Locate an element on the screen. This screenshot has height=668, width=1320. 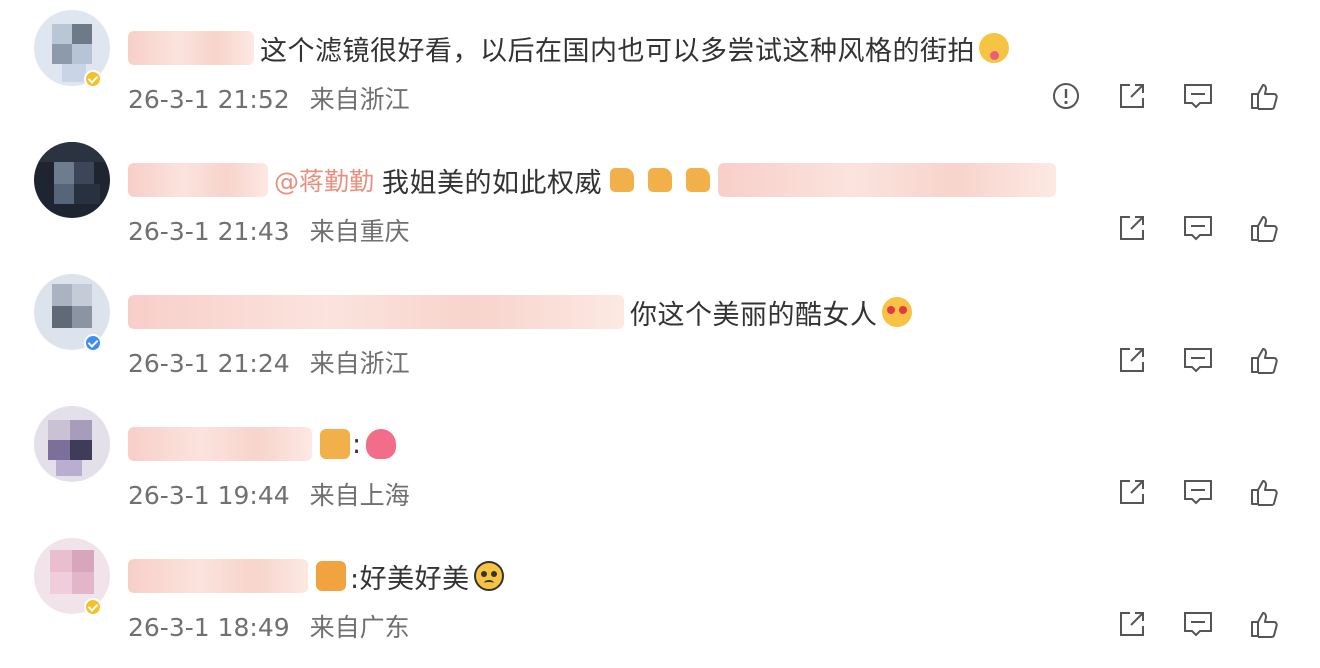
comment-location: 来自重庆 is located at coordinates (359, 231).